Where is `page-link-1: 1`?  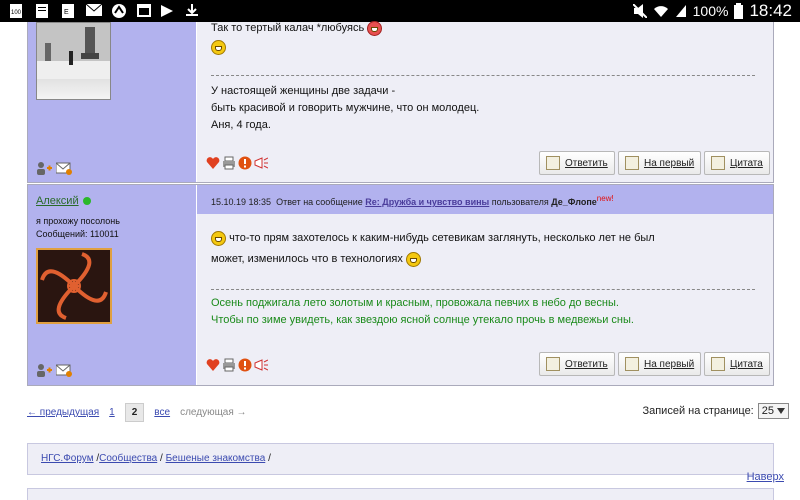 page-link-1: 1 is located at coordinates (112, 412).